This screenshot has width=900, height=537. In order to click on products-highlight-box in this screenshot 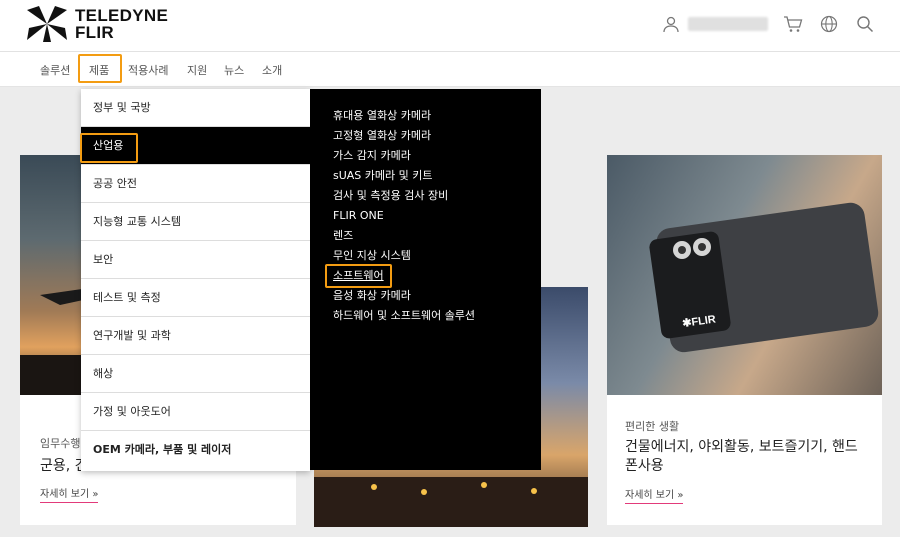, I will do `click(100, 68)`.